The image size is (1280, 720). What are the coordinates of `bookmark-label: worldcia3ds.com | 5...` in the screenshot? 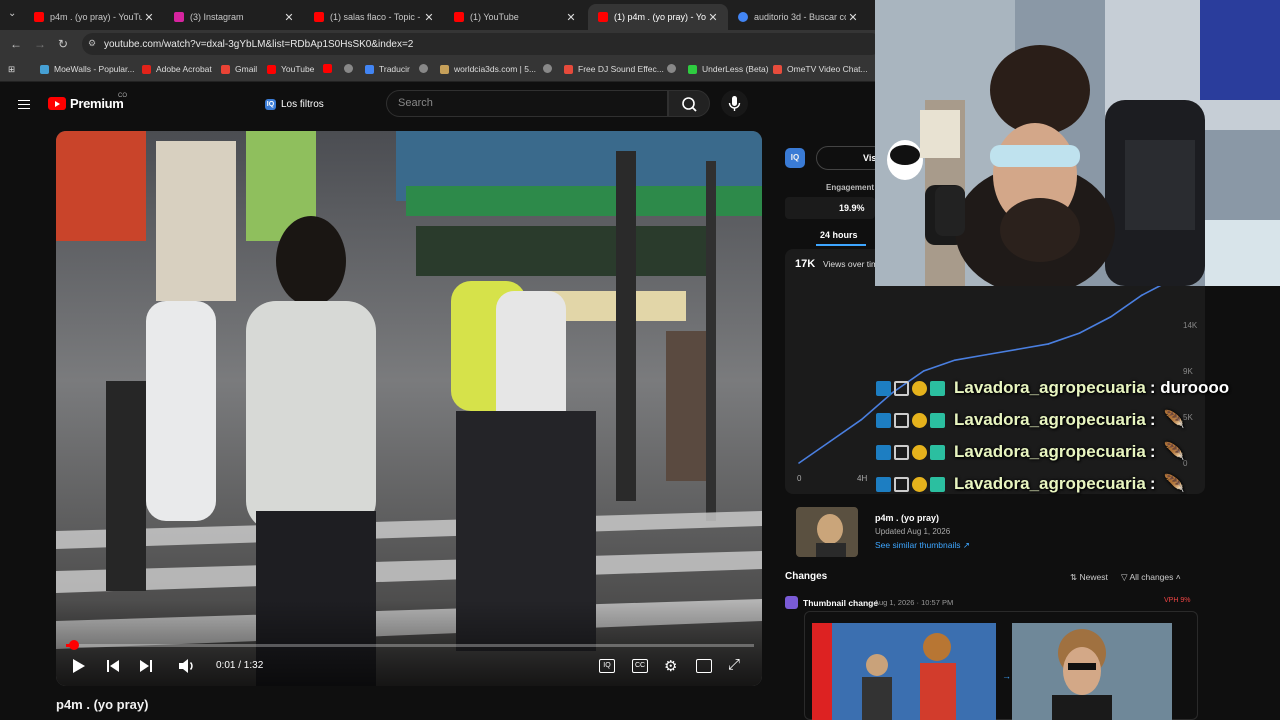 It's located at (495, 69).